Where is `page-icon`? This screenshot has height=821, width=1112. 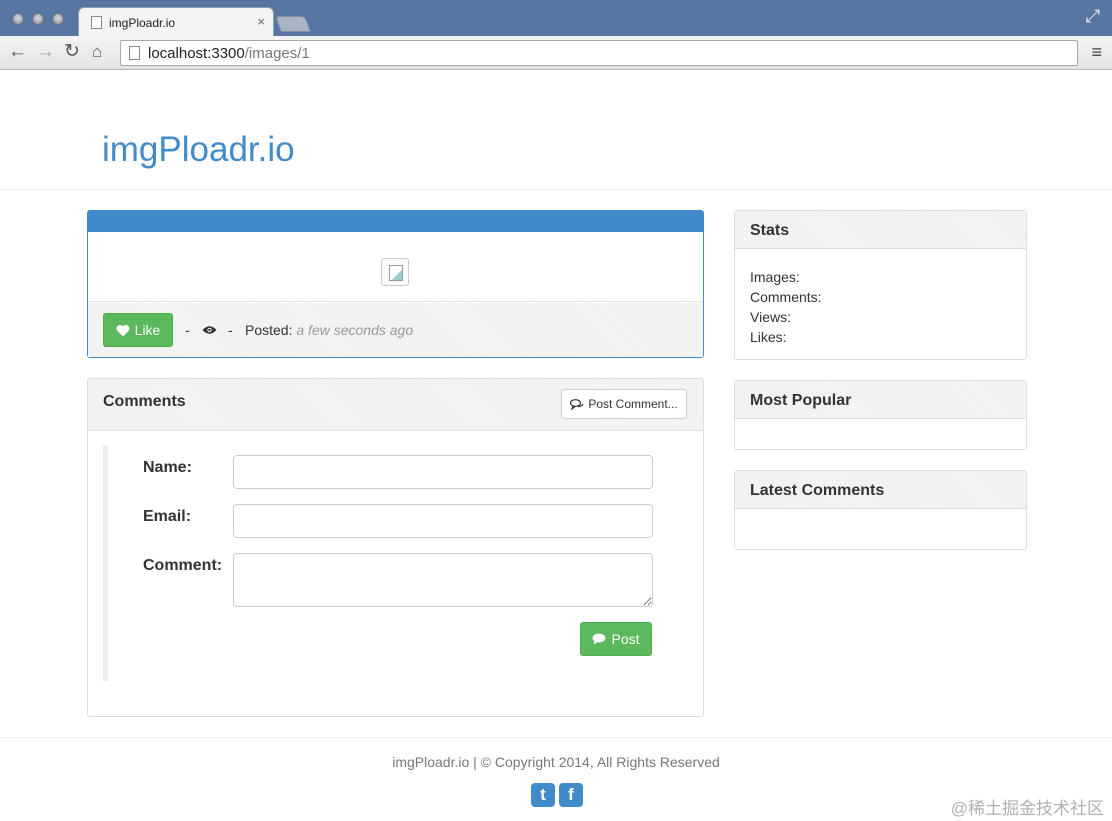
page-icon is located at coordinates (134, 53).